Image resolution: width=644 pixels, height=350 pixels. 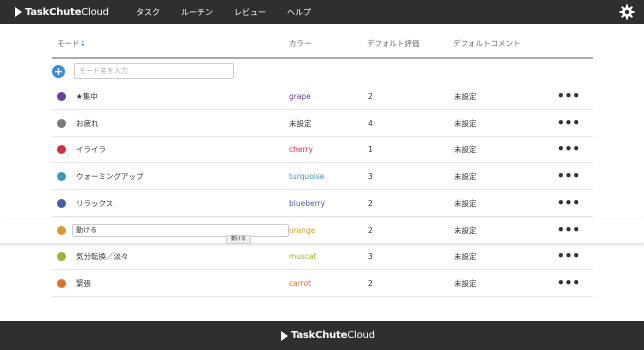 What do you see at coordinates (91, 150) in the screenshot?
I see `mode-name: イライラ` at bounding box center [91, 150].